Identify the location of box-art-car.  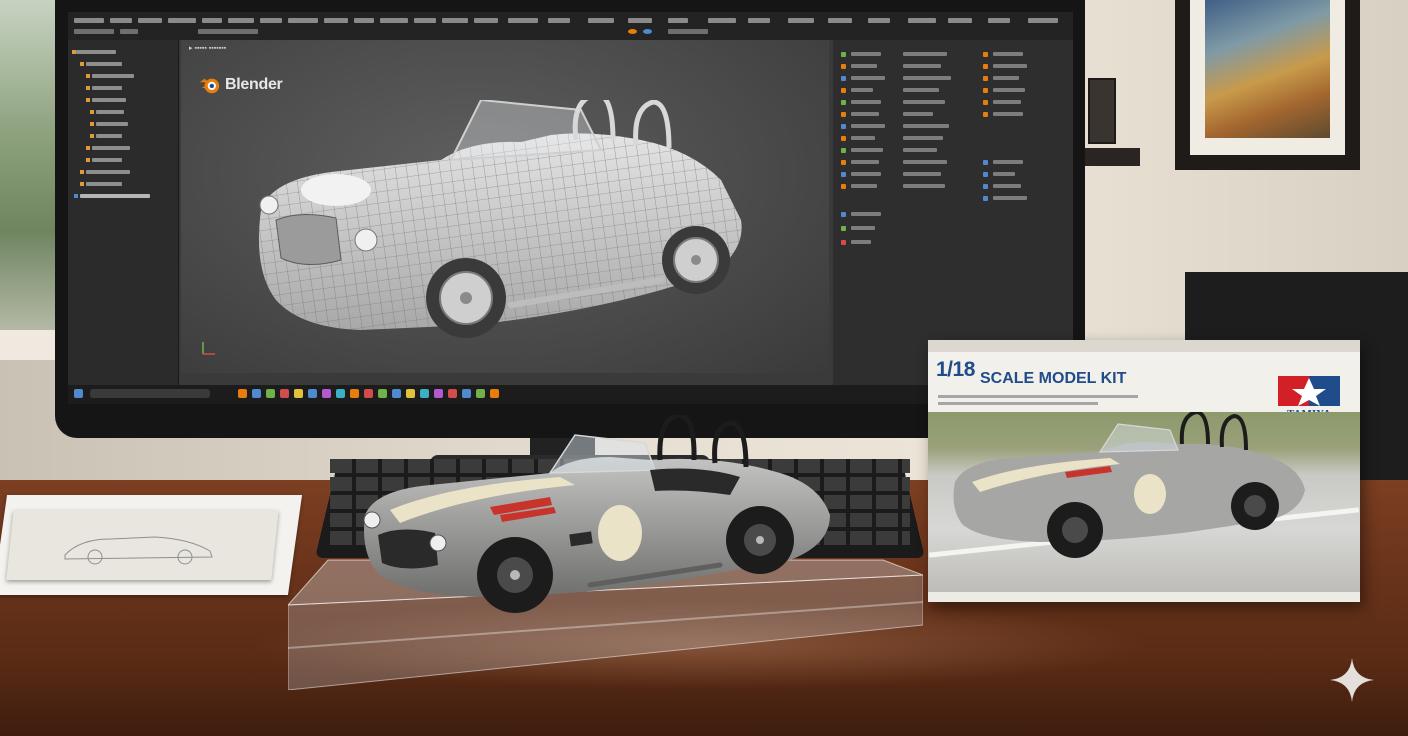
(1129, 485).